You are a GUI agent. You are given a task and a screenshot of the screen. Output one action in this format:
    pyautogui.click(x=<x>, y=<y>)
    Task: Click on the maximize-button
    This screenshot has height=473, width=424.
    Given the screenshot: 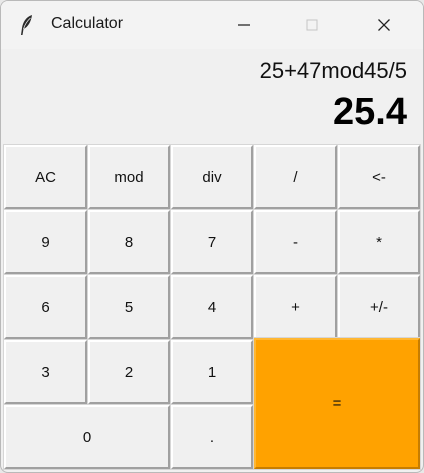 What is the action you would take?
    pyautogui.click(x=312, y=25)
    